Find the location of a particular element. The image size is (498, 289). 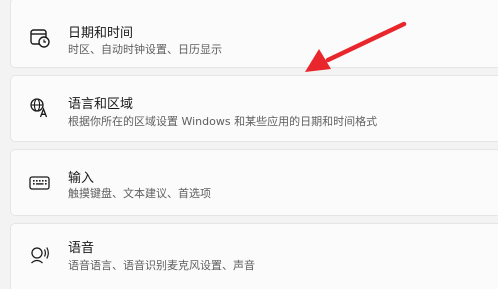

language-icon is located at coordinates (40, 108).